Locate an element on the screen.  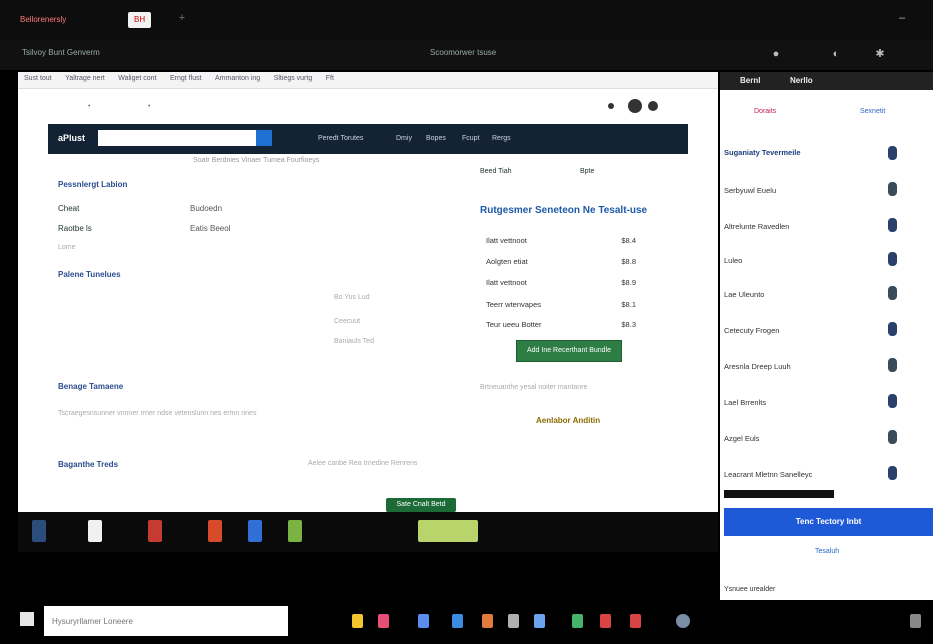
panel-tab: Sexnetit is located at coordinates (872, 111).